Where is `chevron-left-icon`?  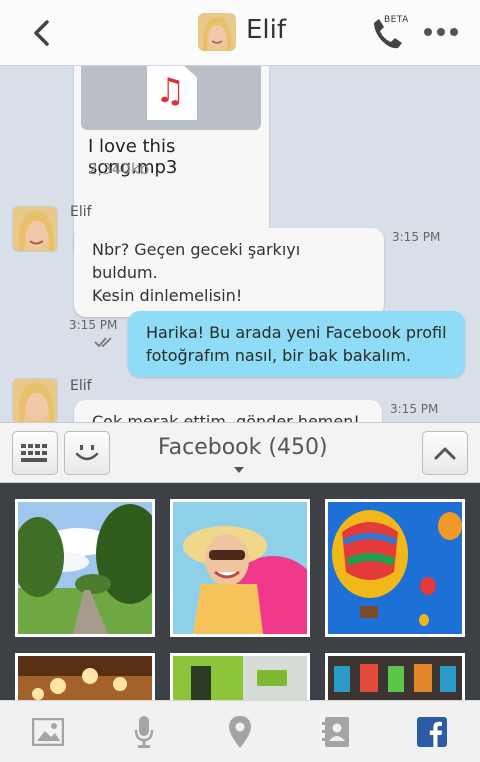
chevron-left-icon is located at coordinates (41, 33).